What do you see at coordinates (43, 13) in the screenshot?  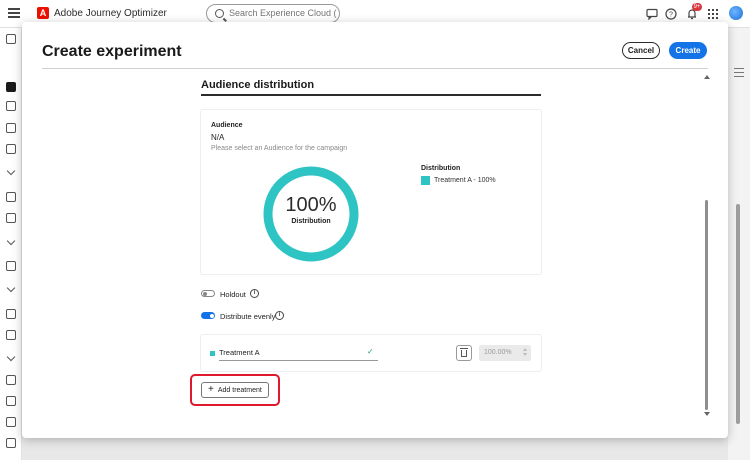 I see `adobe-logo: A` at bounding box center [43, 13].